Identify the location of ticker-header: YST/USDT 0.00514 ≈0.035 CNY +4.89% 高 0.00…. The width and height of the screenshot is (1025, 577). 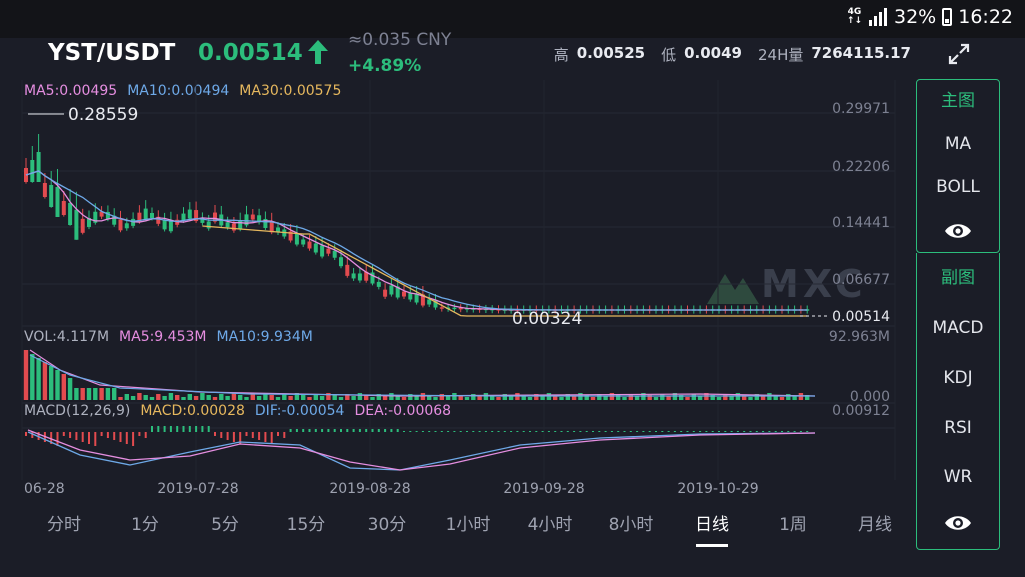
(512, 55).